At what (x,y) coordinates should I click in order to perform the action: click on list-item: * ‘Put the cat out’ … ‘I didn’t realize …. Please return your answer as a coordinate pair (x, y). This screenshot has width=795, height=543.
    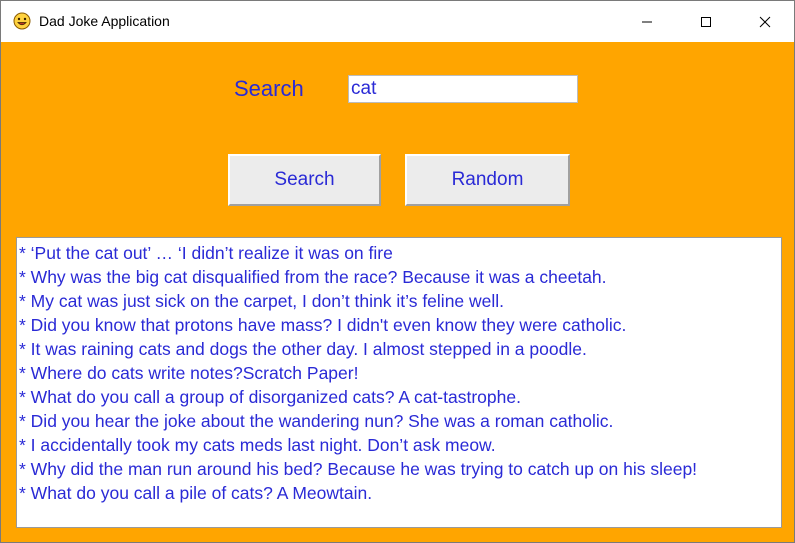
    Looking at the image, I should click on (206, 253).